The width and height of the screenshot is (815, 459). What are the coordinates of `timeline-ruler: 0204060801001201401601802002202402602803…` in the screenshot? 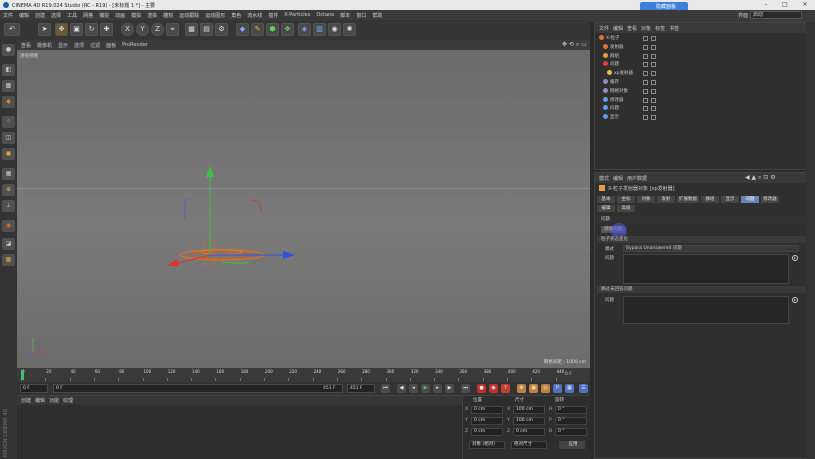 It's located at (298, 375).